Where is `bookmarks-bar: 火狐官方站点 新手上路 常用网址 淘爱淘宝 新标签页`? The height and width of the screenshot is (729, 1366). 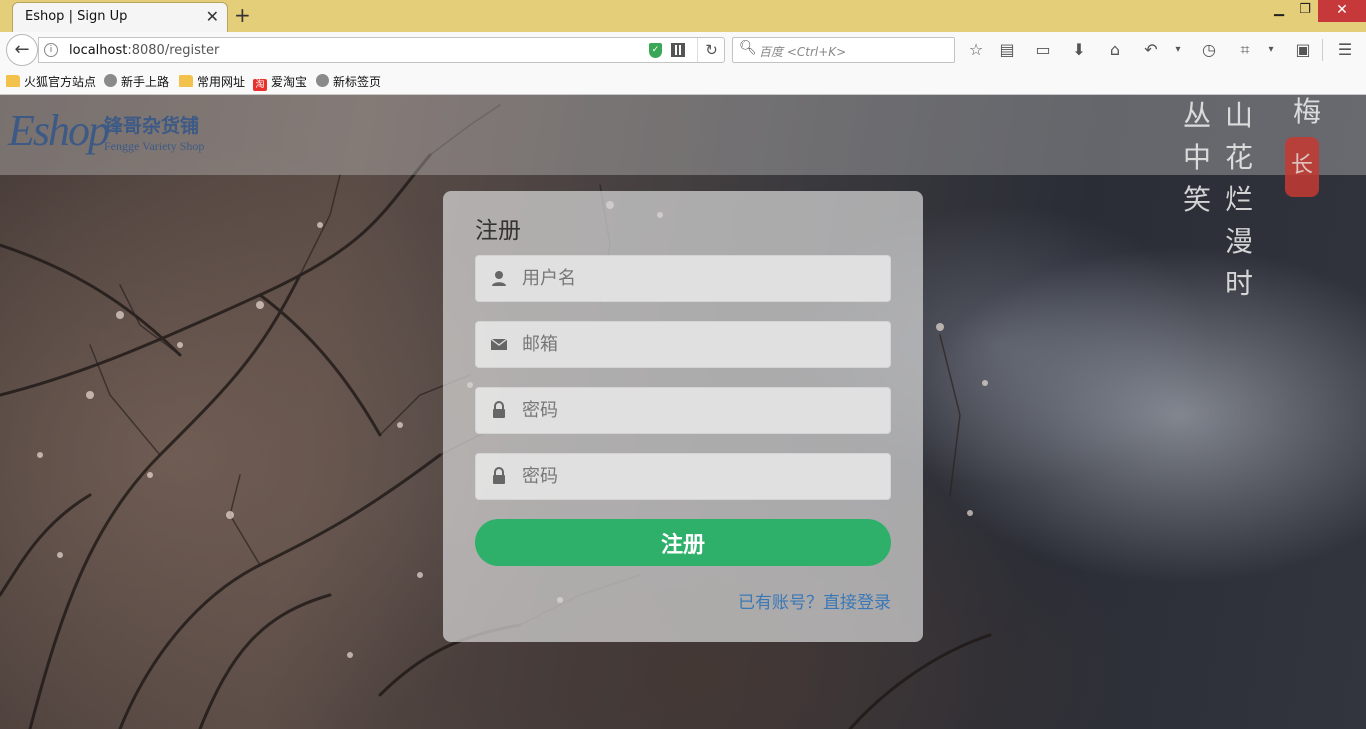 bookmarks-bar: 火狐官方站点 新手上路 常用网址 淘爱淘宝 新标签页 is located at coordinates (683, 81).